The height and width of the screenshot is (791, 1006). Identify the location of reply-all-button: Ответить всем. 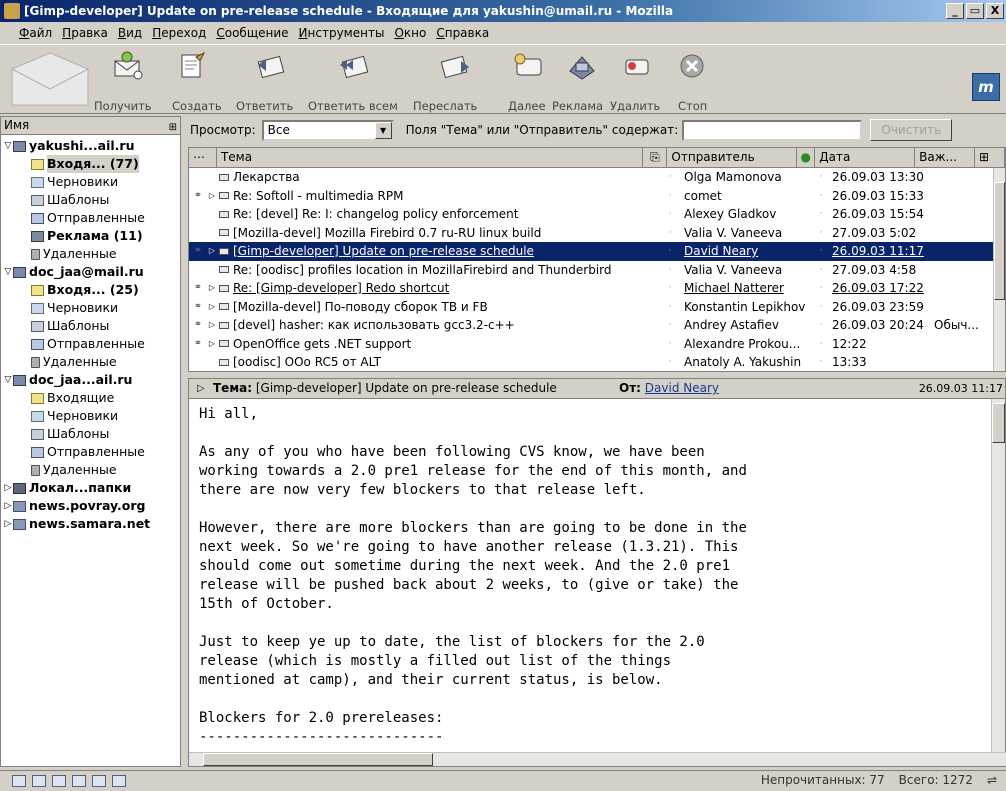
(353, 81).